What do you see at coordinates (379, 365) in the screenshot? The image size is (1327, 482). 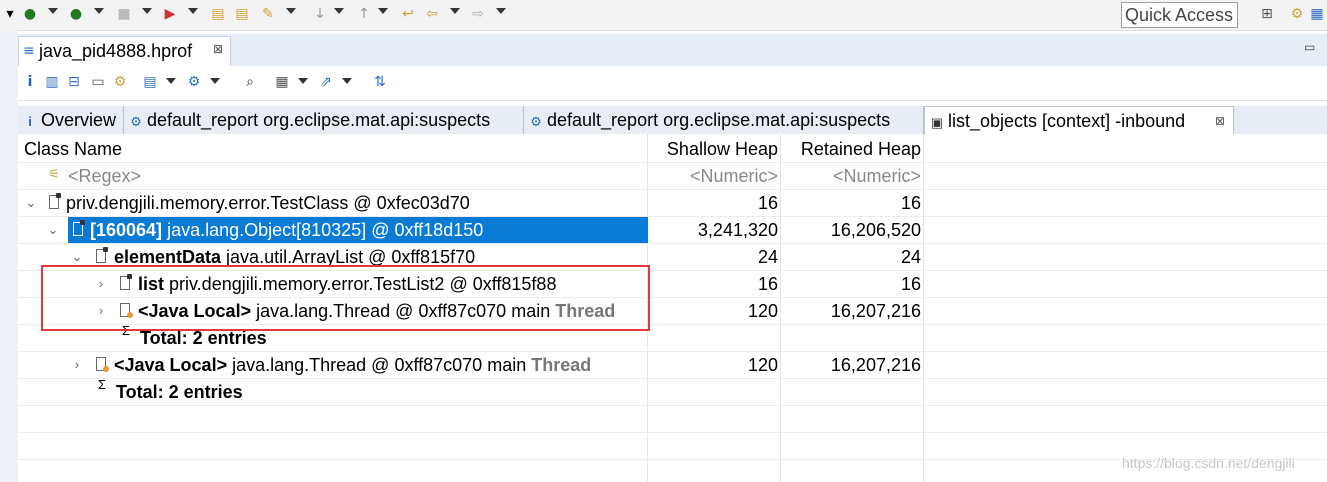 I see `row-name: java.lang.Thread @ 0xff87c070 main` at bounding box center [379, 365].